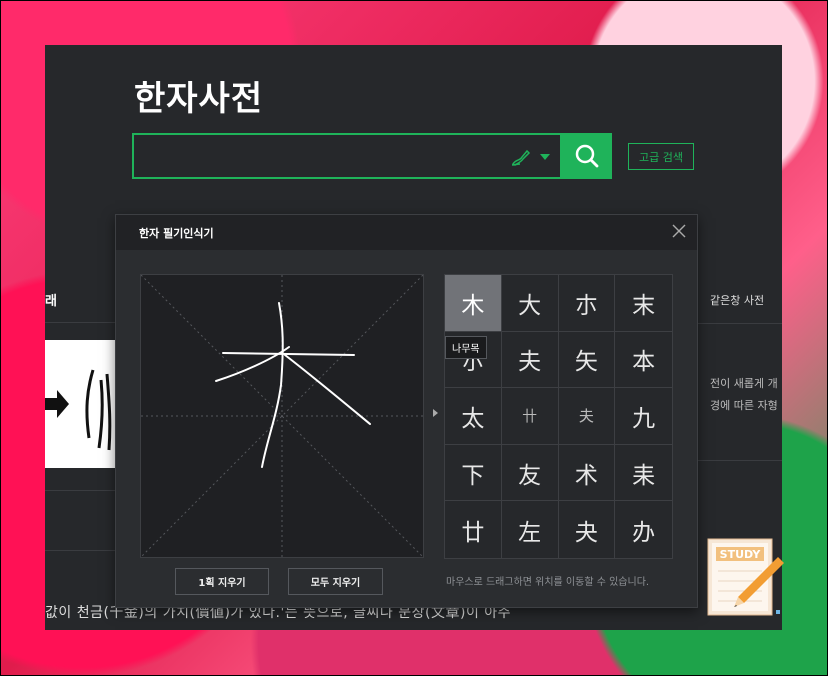 The image size is (828, 676). I want to click on candidate-cell: 下, so click(473, 473).